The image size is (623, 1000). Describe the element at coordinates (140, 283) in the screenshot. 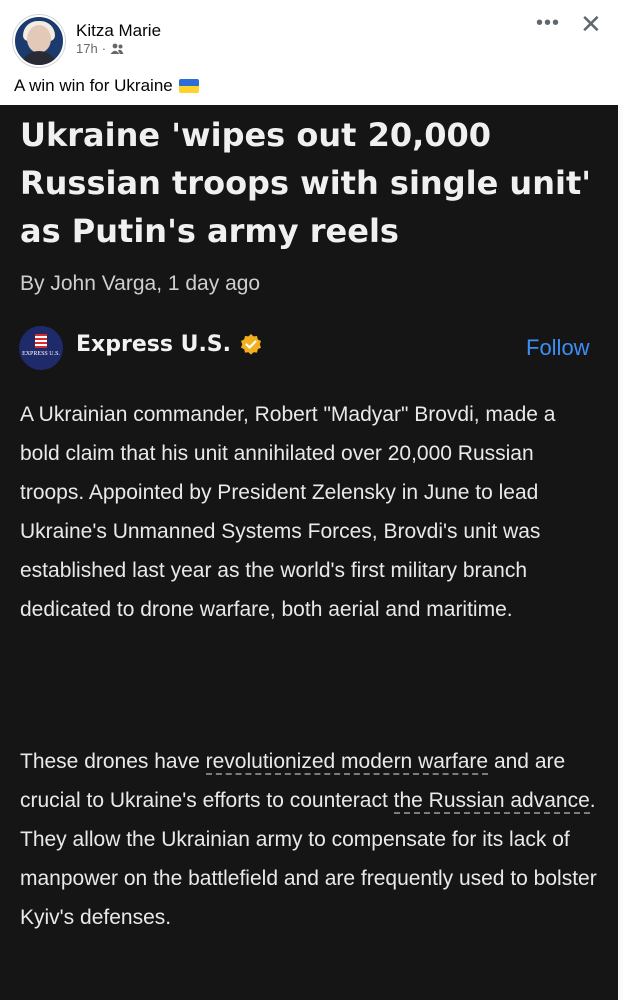

I see `article-byline: By John Varga, 1 day ago` at that location.